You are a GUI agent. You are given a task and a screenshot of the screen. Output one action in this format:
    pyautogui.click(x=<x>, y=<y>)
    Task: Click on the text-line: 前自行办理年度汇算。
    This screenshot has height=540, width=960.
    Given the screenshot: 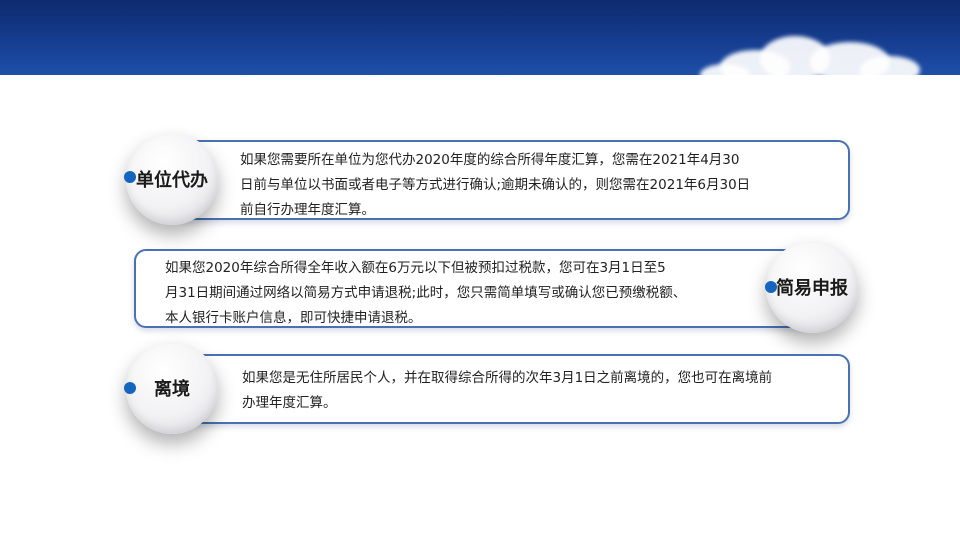 What is the action you would take?
    pyautogui.click(x=307, y=210)
    